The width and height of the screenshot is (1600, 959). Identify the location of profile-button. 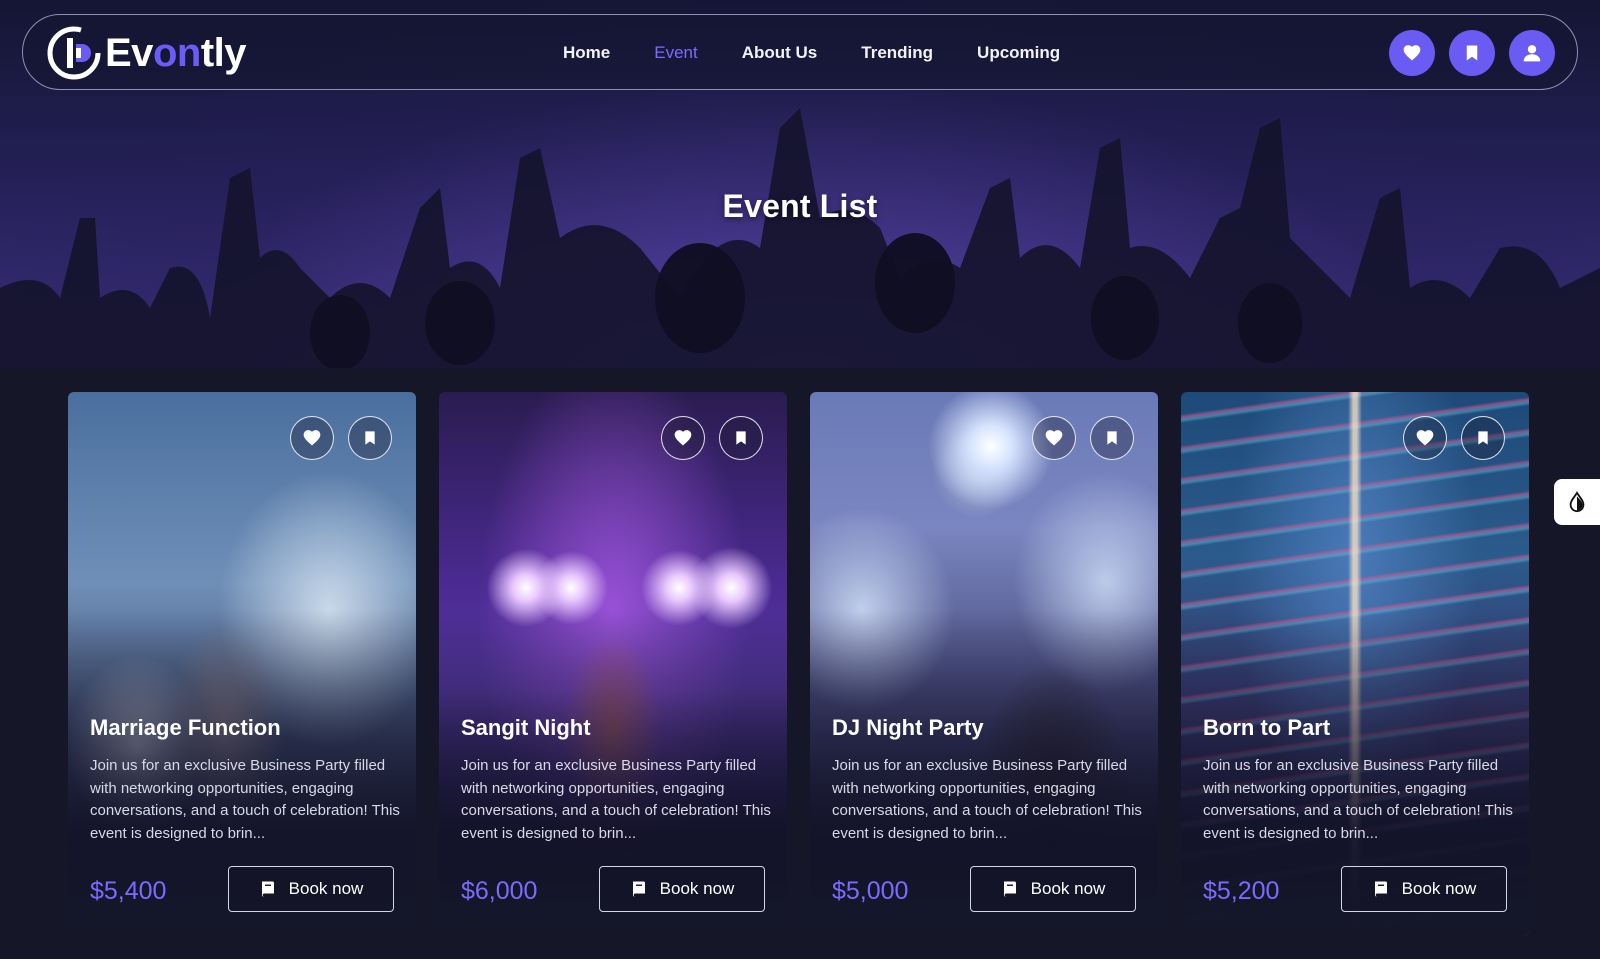
(1532, 53).